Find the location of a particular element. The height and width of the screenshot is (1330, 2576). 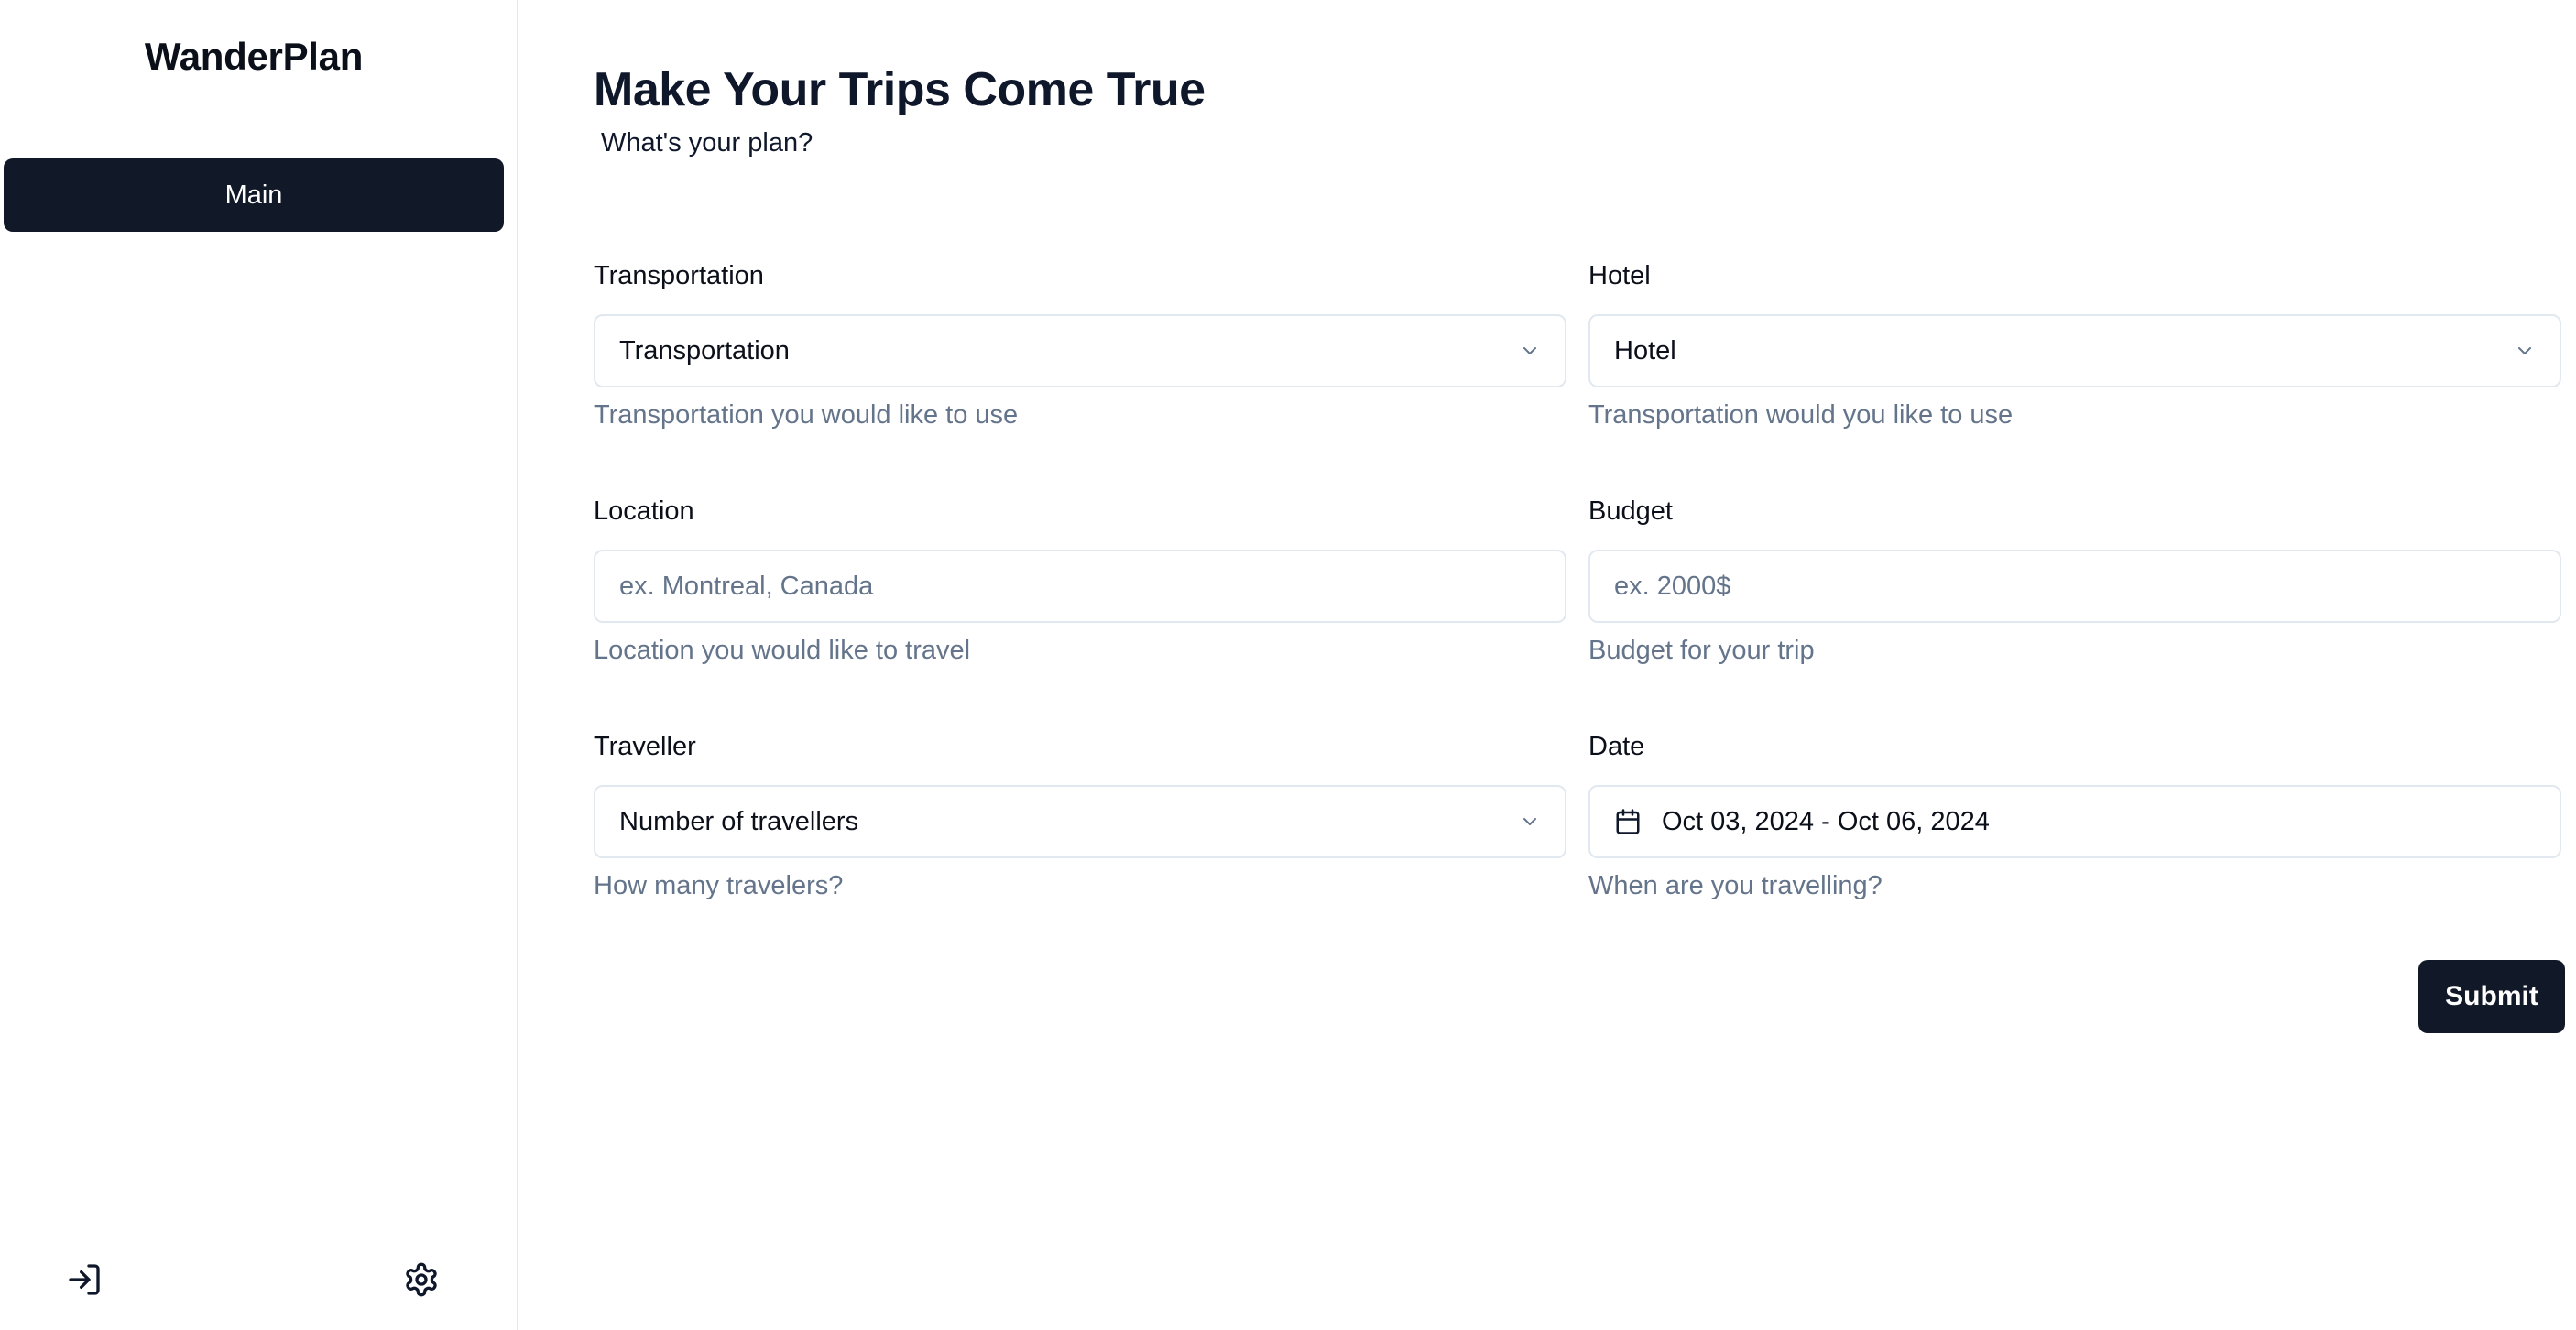

brand-logo: WanderPlan is located at coordinates (254, 57).